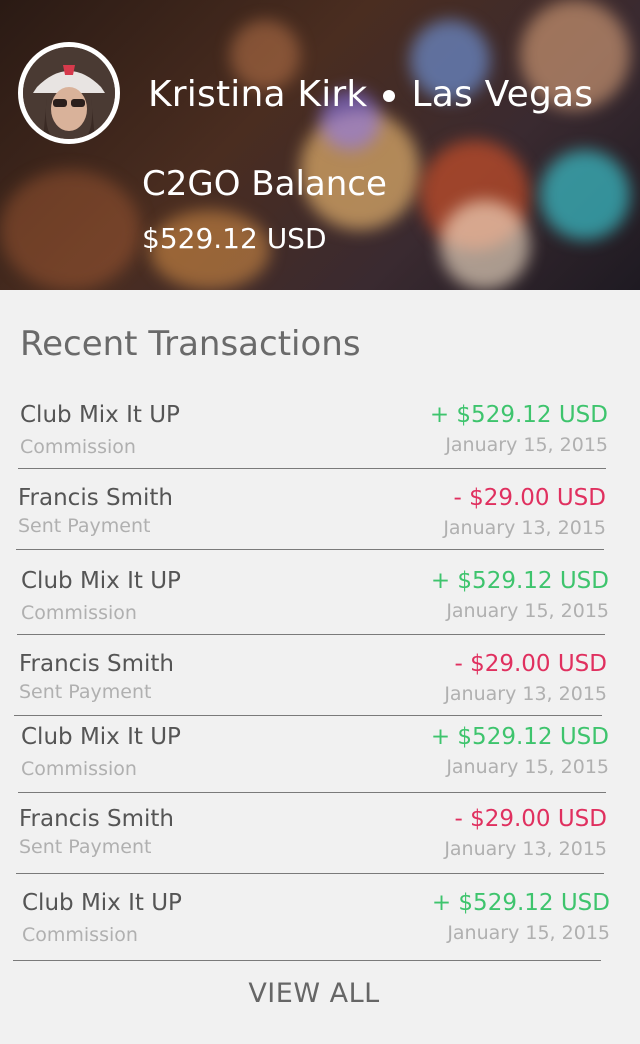 Image resolution: width=640 pixels, height=1044 pixels. I want to click on balance-amount: $529.12 USD, so click(234, 238).